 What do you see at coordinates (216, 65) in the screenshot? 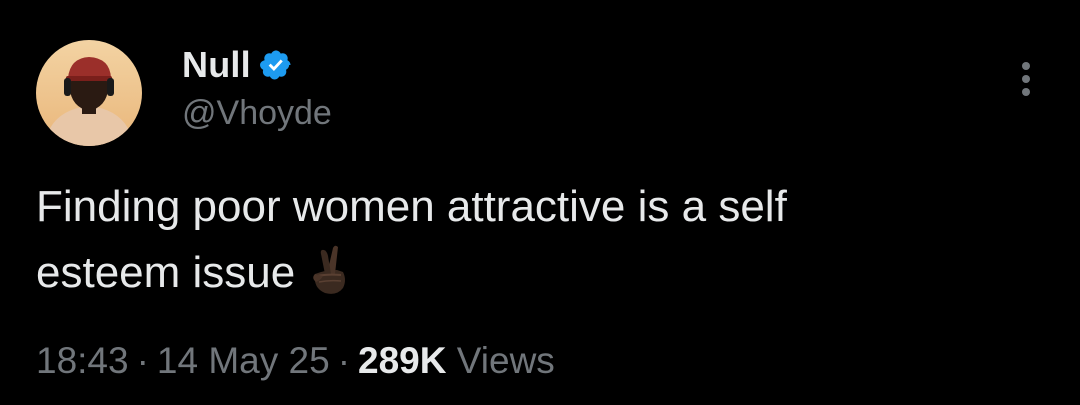
I see `display-name: Null` at bounding box center [216, 65].